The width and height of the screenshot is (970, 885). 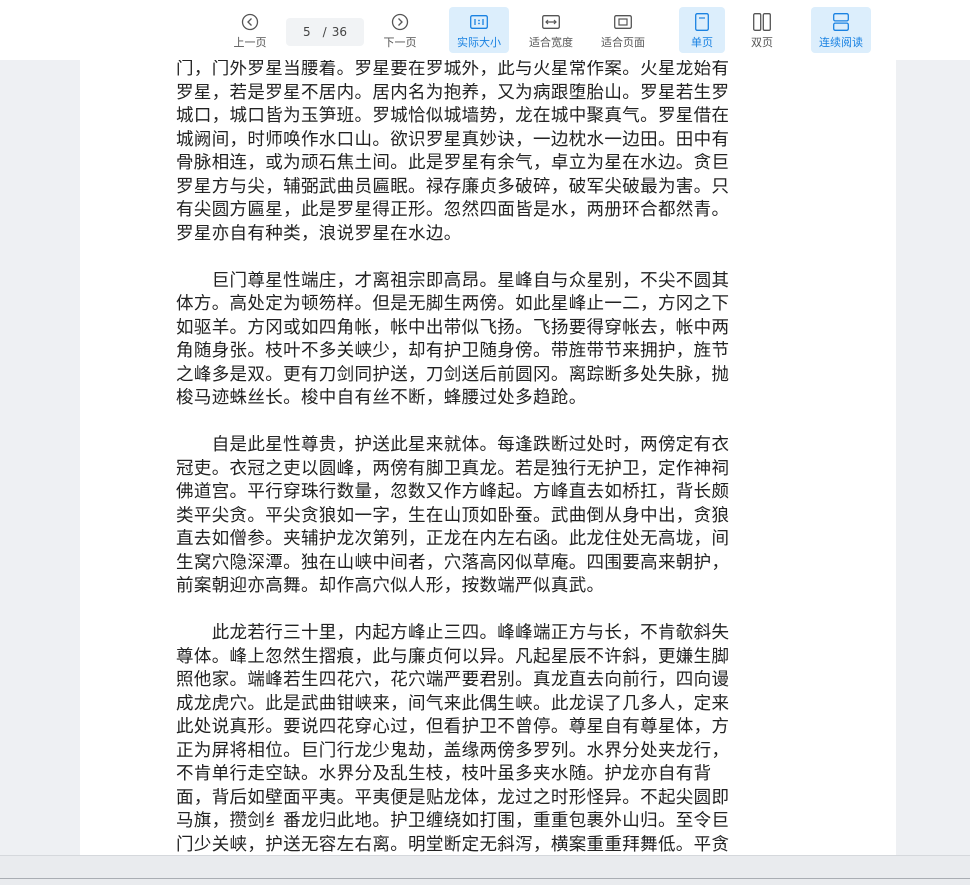 What do you see at coordinates (453, 468) in the screenshot?
I see `text-line: 冠吏。衣冠之吏以圆峰，两傍有脚卫真龙。若是独行无护卫，定作神祠` at bounding box center [453, 468].